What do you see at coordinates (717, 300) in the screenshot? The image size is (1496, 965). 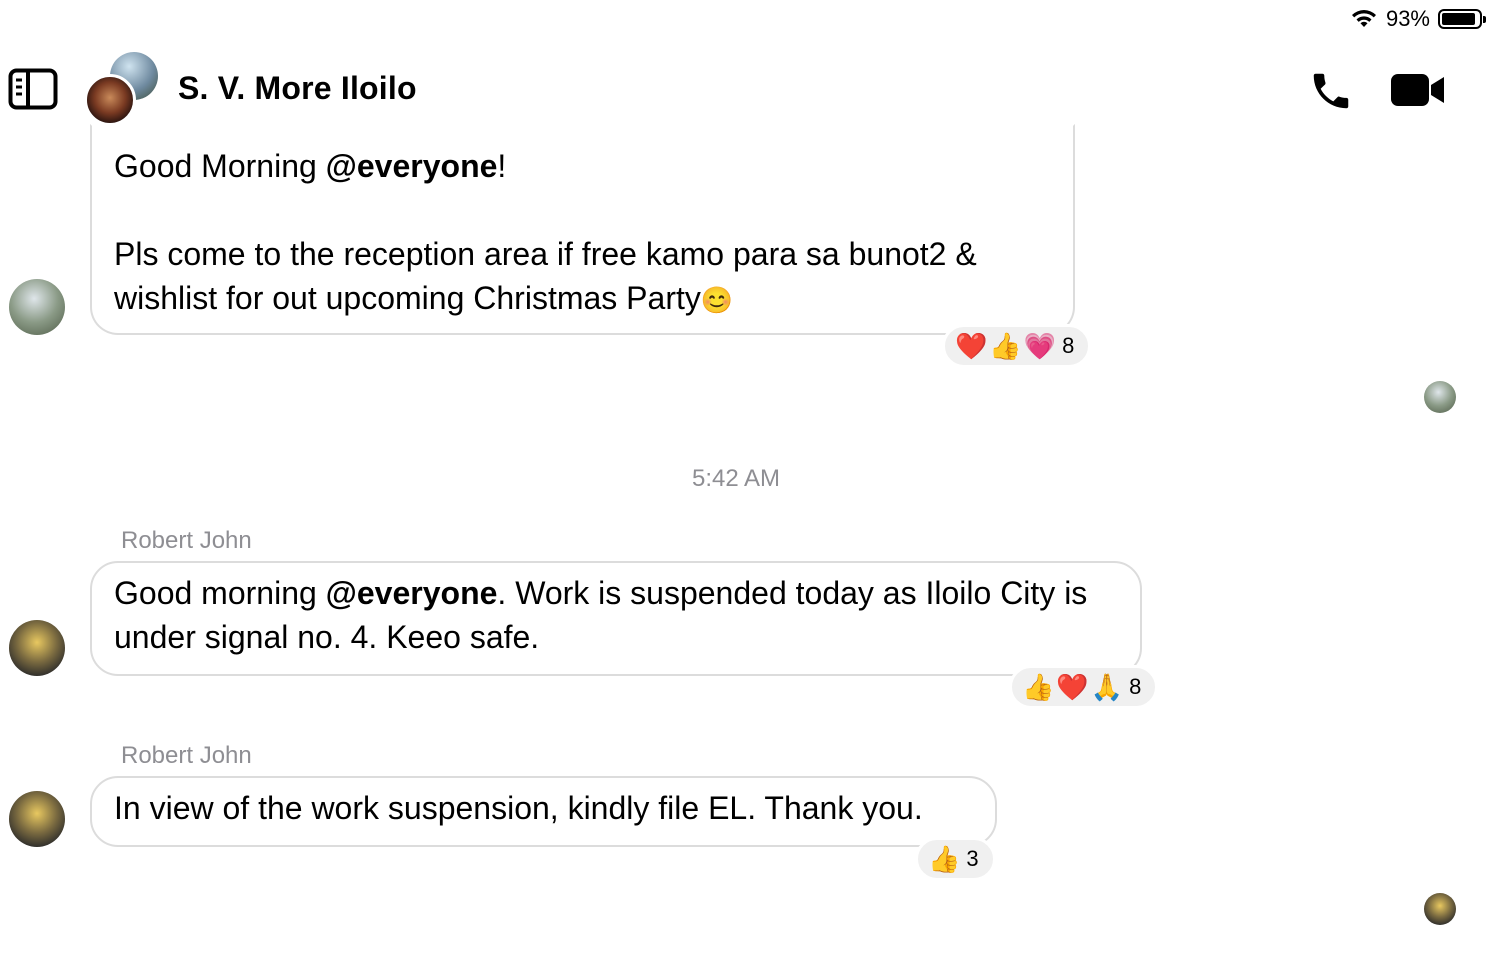 I see `smiling-face-emoji: 😊` at bounding box center [717, 300].